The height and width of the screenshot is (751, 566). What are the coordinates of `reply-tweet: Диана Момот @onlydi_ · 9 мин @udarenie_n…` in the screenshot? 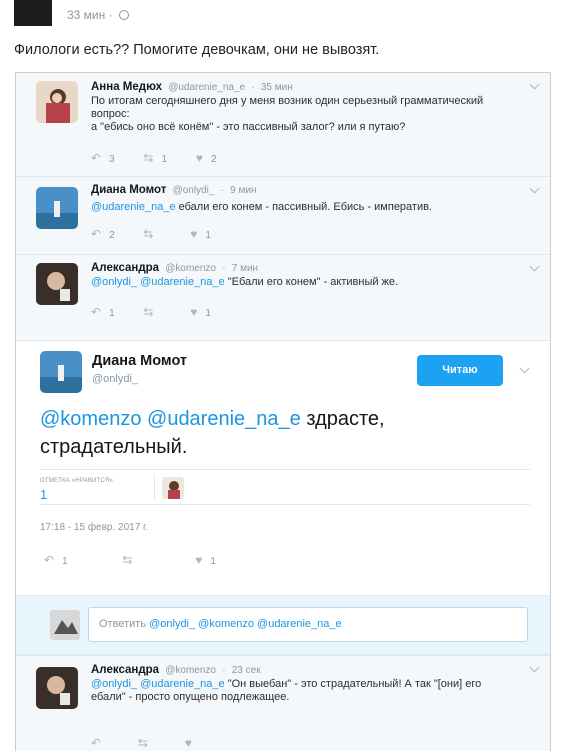 It's located at (283, 216).